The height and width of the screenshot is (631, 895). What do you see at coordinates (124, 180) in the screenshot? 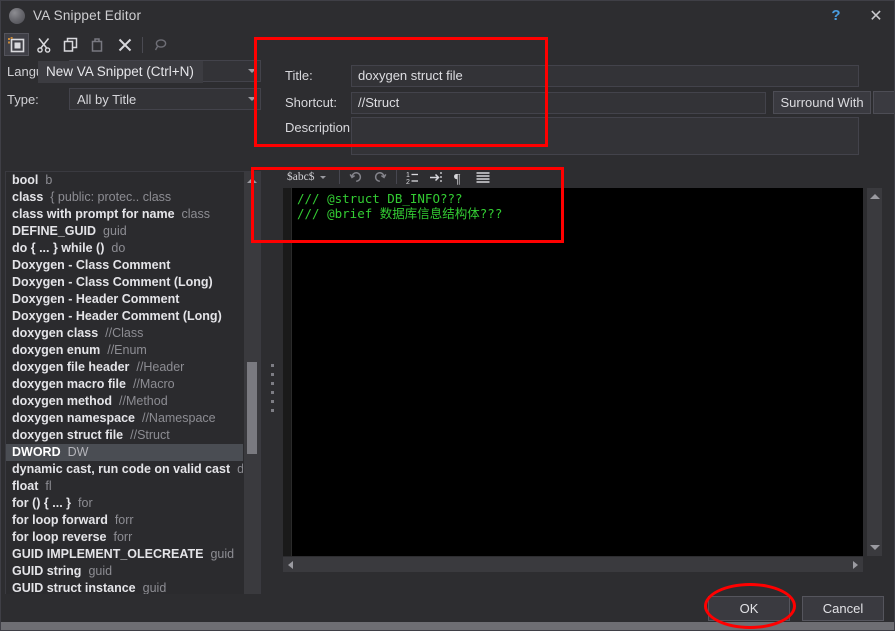
I see `list-item: bool b` at bounding box center [124, 180].